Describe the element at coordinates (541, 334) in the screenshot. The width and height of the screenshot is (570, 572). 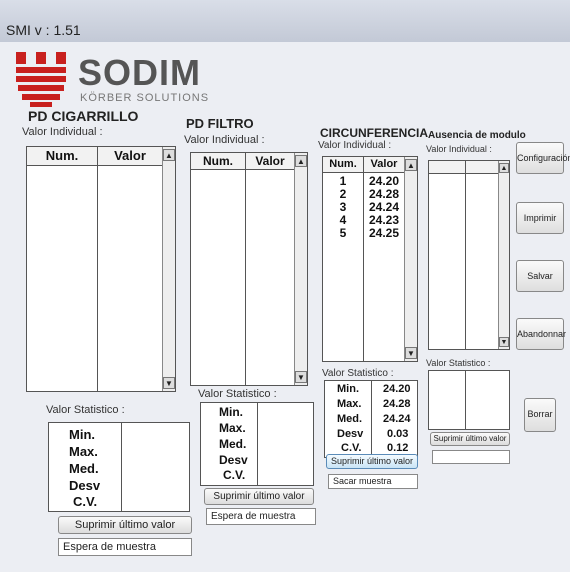
I see `exit-button: Abandonnar` at that location.